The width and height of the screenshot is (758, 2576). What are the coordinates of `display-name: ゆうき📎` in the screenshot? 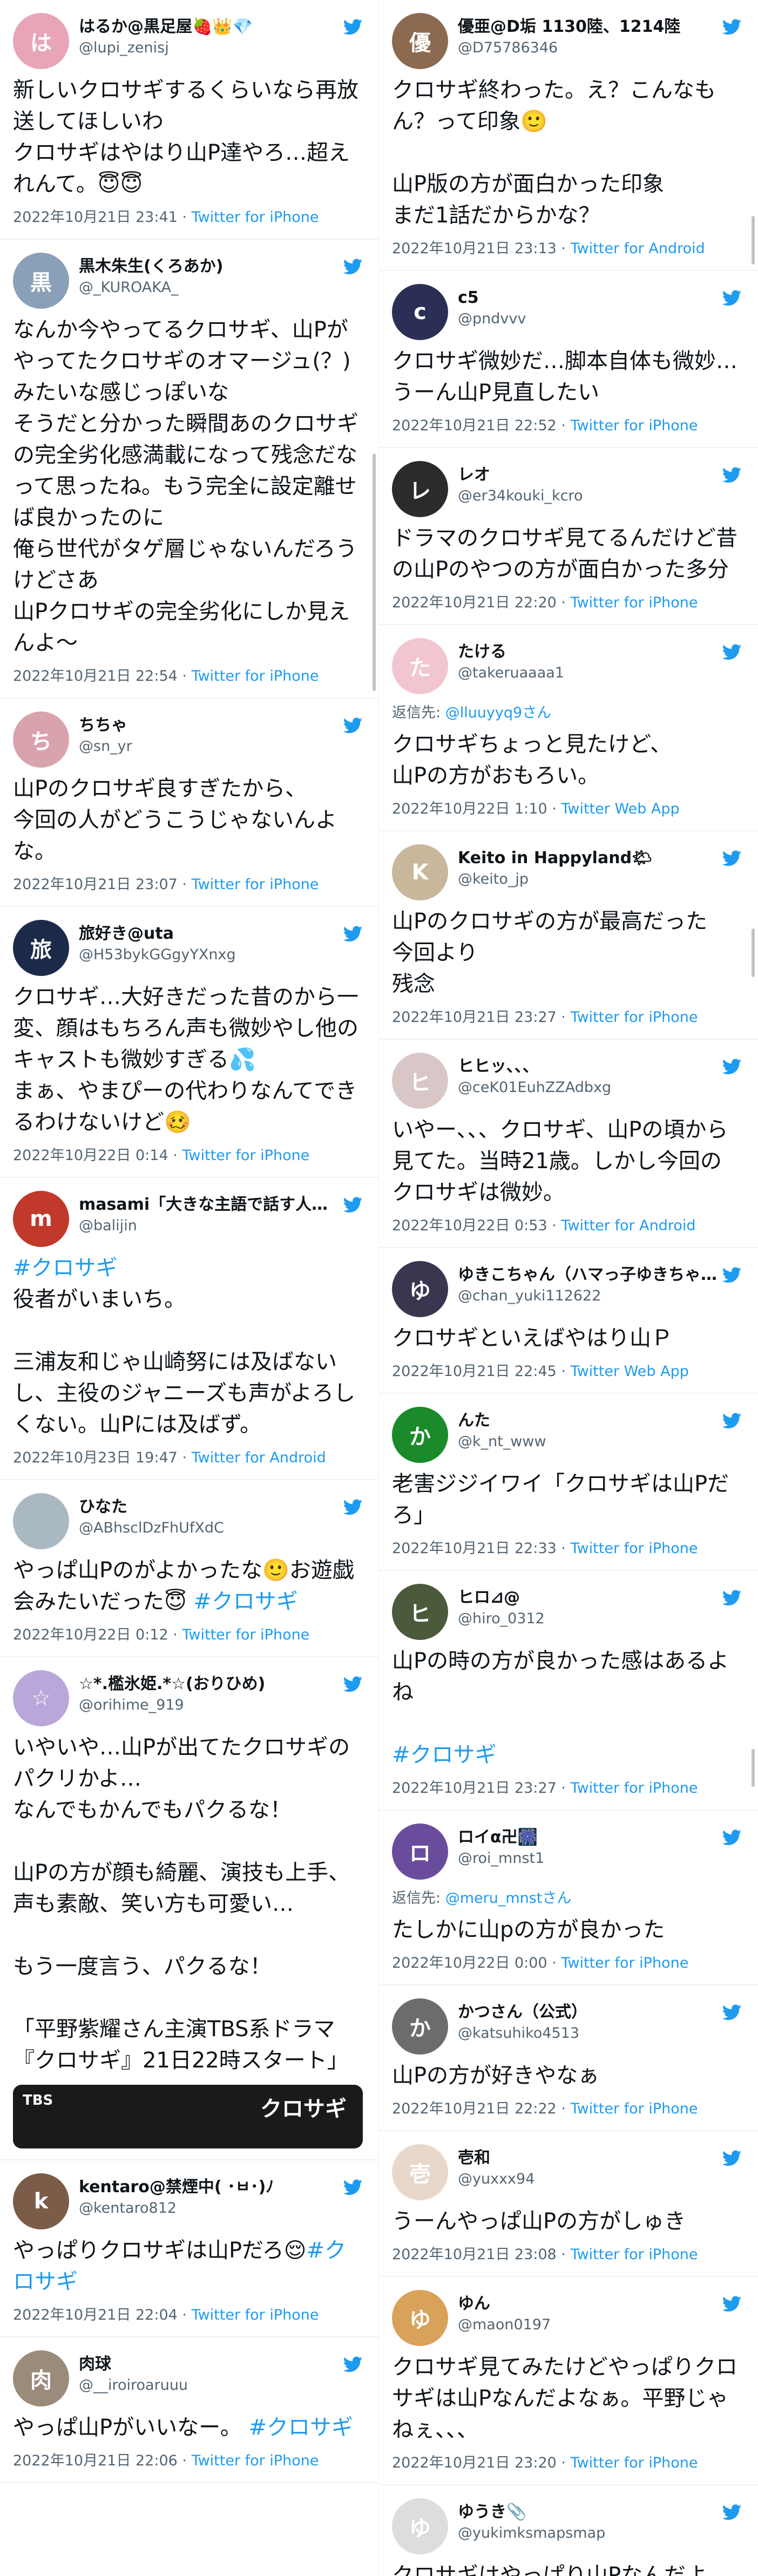 It's located at (587, 2513).